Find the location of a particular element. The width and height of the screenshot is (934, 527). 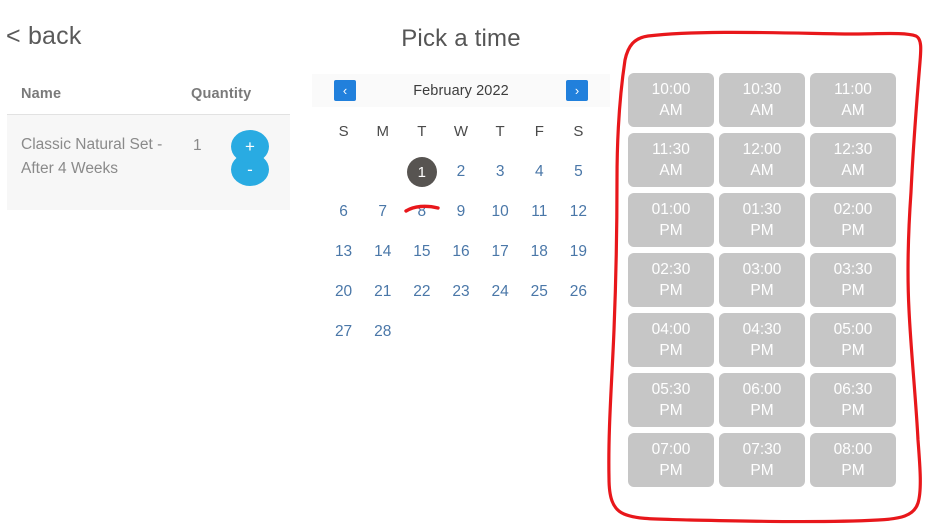

calendar-day: 27 is located at coordinates (343, 332).